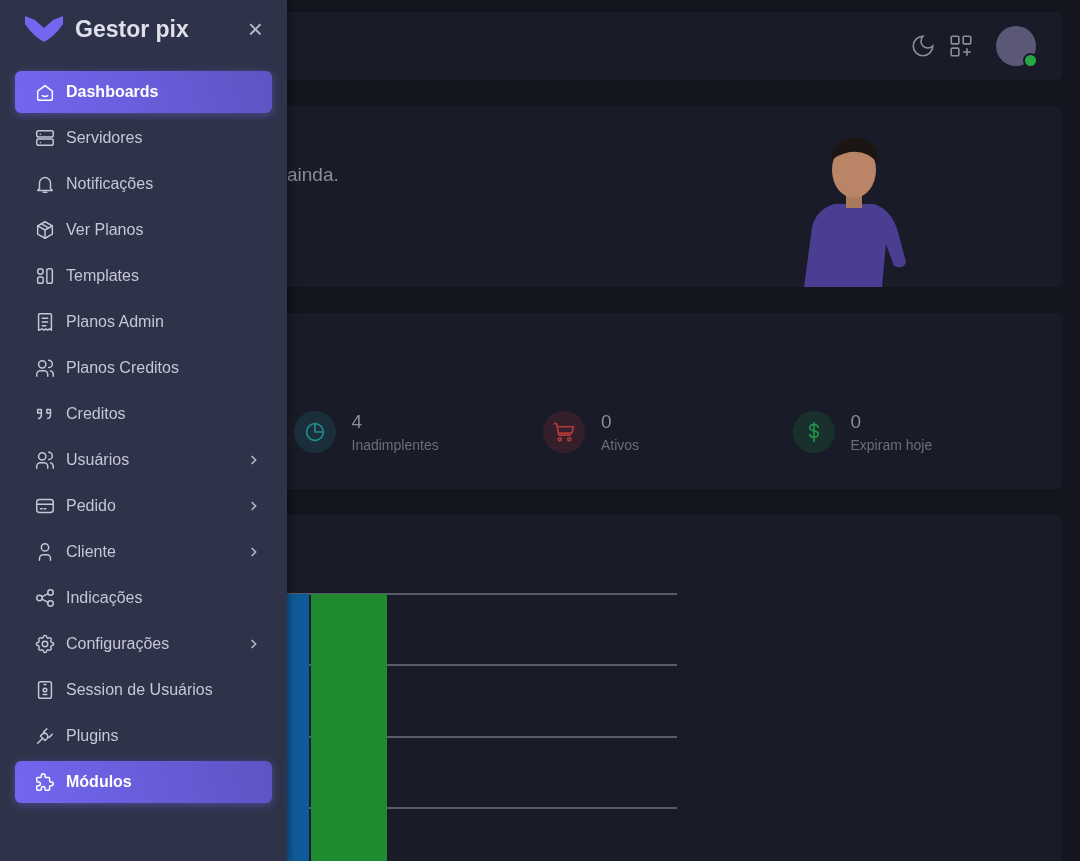  I want to click on menu-item: Módulos, so click(143, 782).